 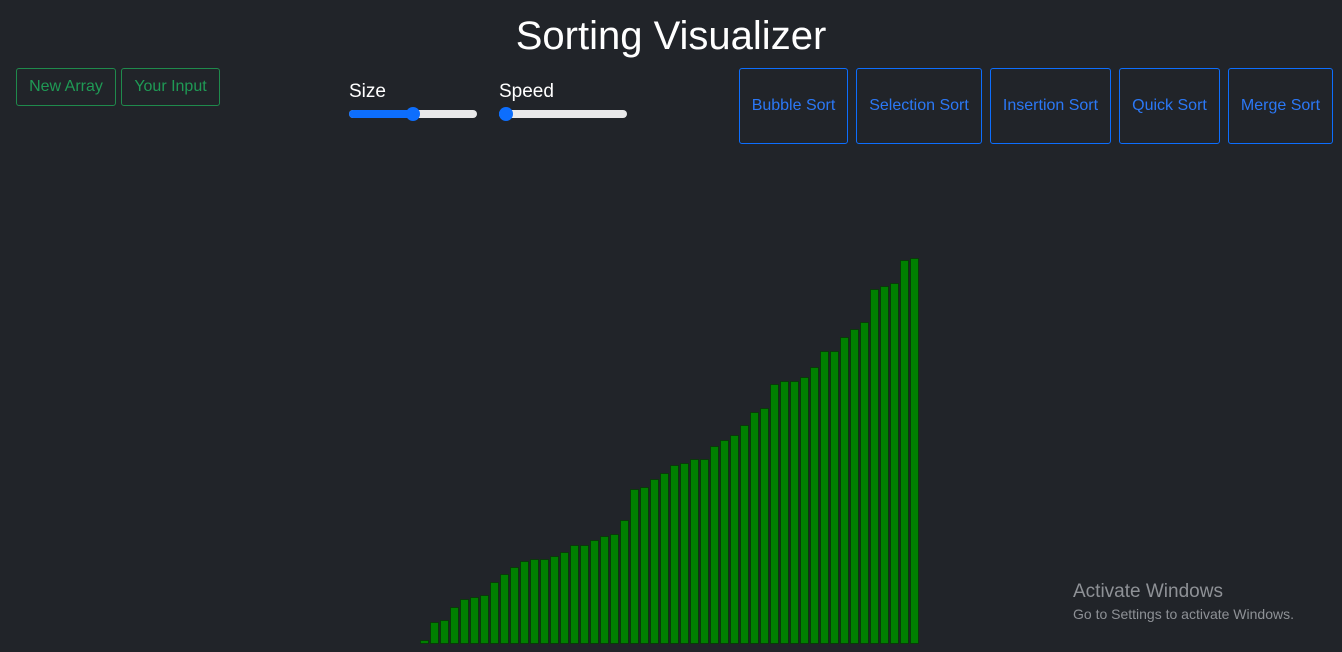 I want to click on size-slider-thumb, so click(x=413, y=114).